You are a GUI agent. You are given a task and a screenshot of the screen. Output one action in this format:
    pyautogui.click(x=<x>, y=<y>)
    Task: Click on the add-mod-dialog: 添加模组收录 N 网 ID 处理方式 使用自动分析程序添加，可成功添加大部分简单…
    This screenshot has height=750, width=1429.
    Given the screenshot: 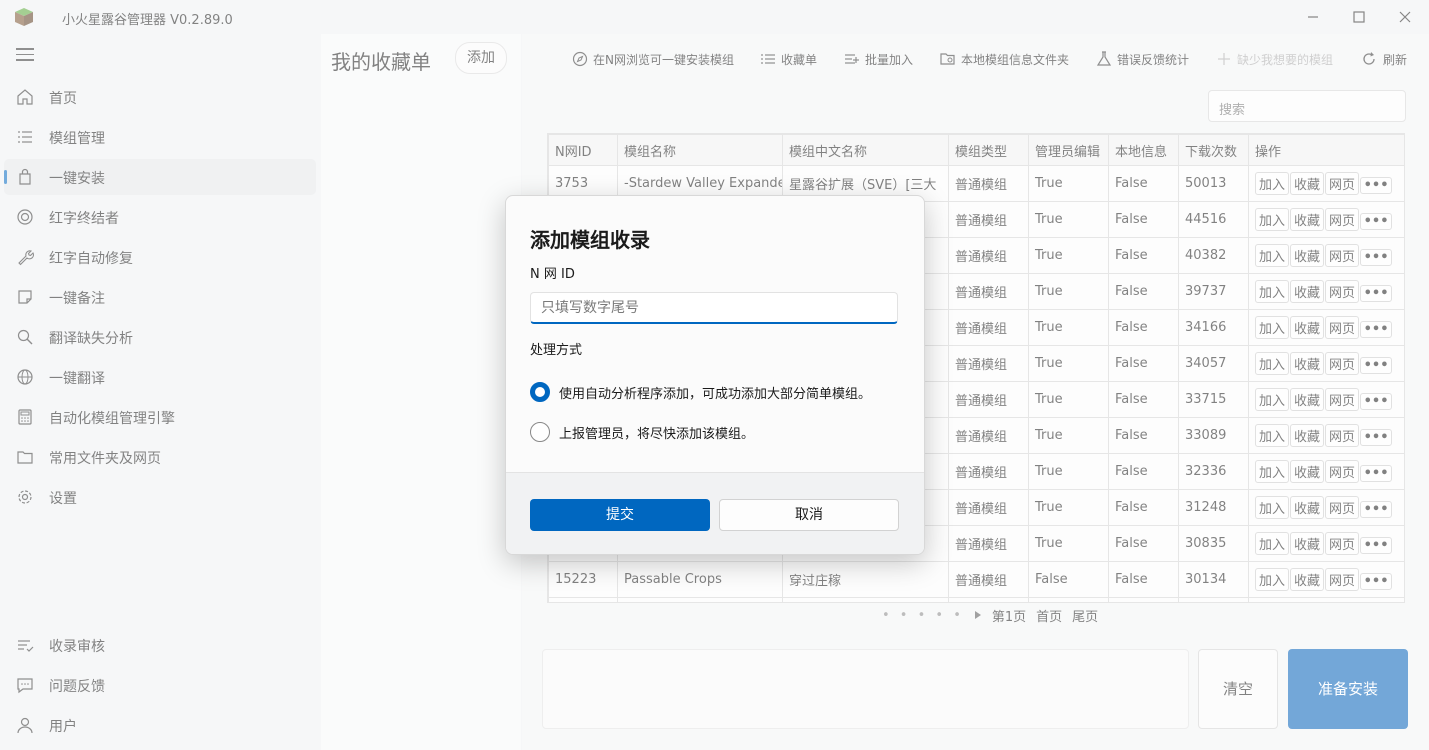 What is the action you would take?
    pyautogui.click(x=715, y=375)
    